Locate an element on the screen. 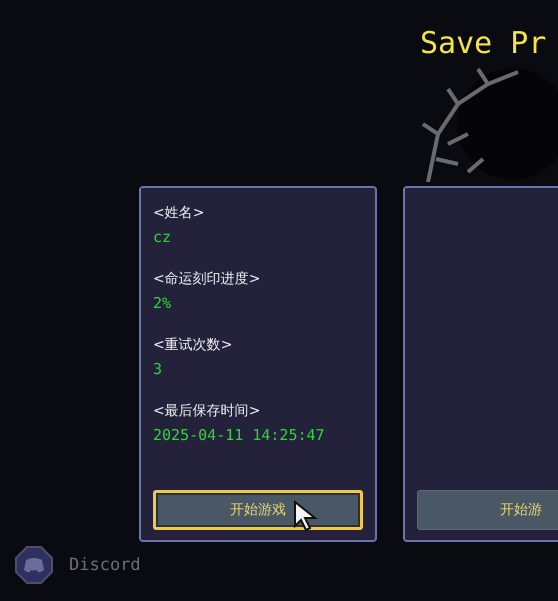 This screenshot has width=558, height=601. field-label: <重试次数> is located at coordinates (193, 345).